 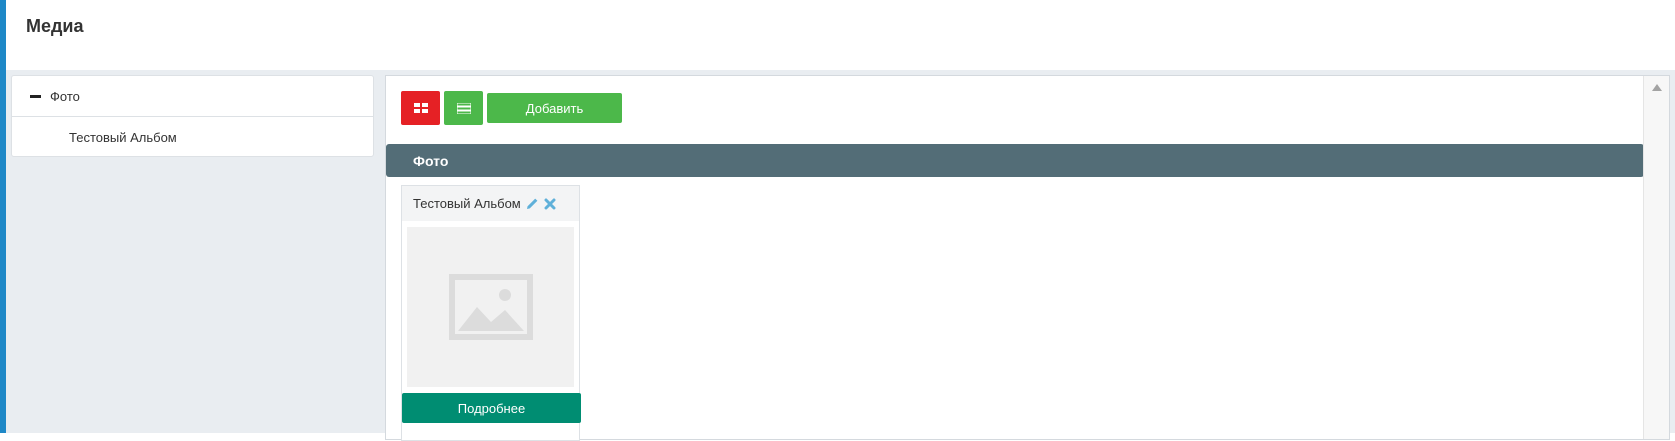 What do you see at coordinates (467, 203) in the screenshot?
I see `album-title: Тестовый Альбом` at bounding box center [467, 203].